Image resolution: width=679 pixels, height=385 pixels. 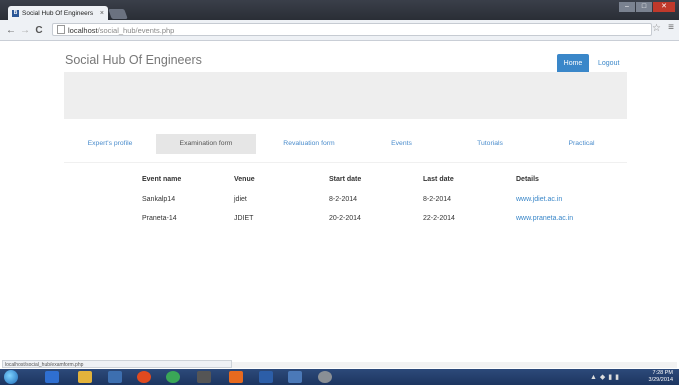 I want to click on window-controls: – □ ✕, so click(x=646, y=7).